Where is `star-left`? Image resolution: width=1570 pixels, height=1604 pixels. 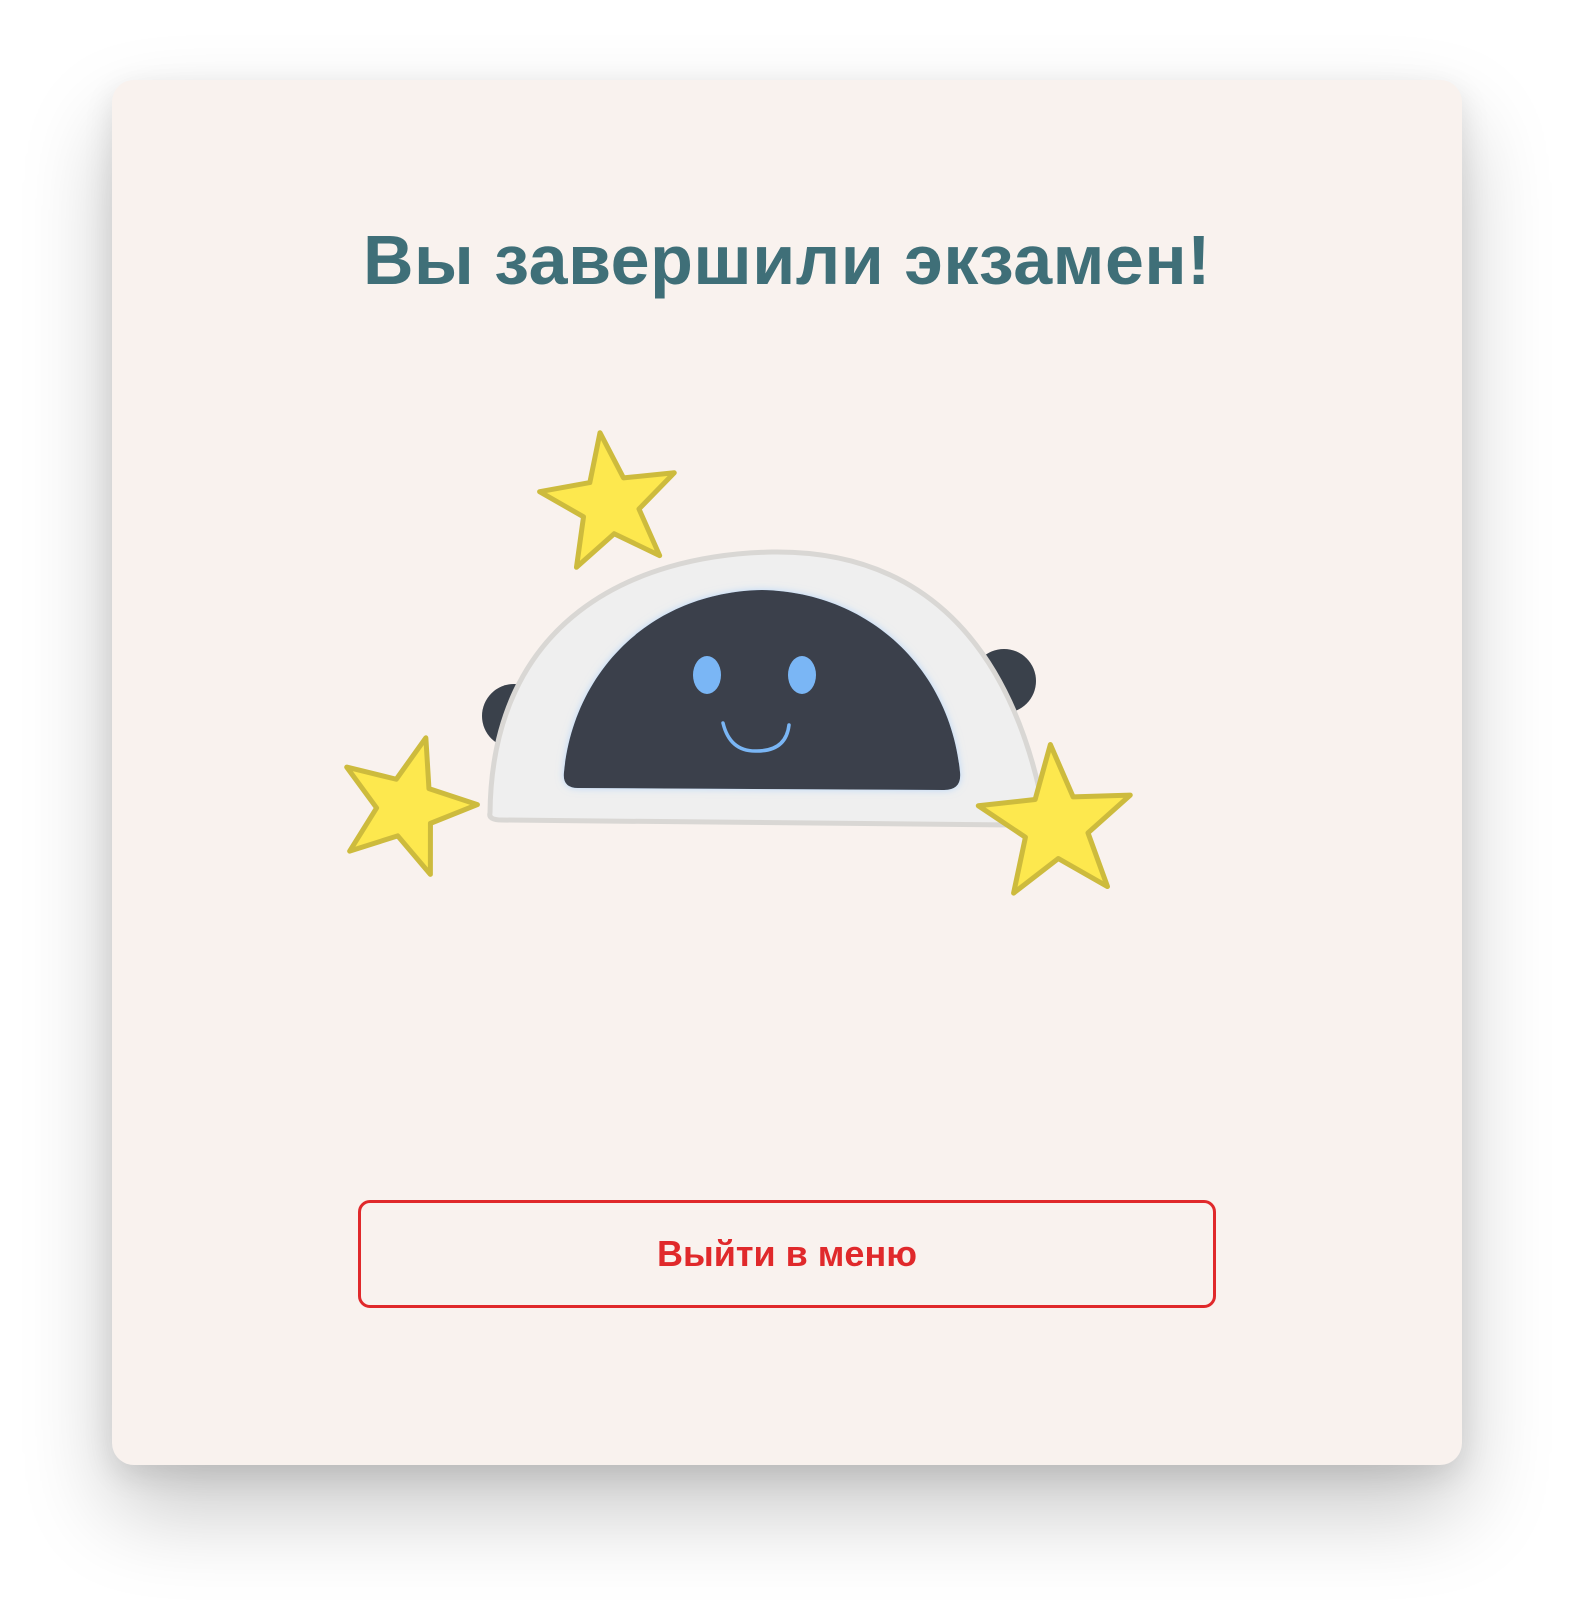 star-left is located at coordinates (412, 806).